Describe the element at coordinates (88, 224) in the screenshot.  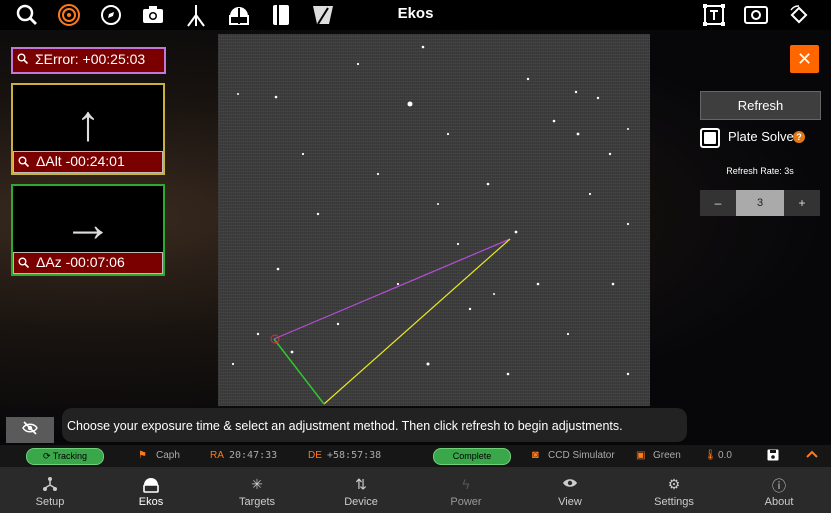
I see `arrow-right-icon: →` at that location.